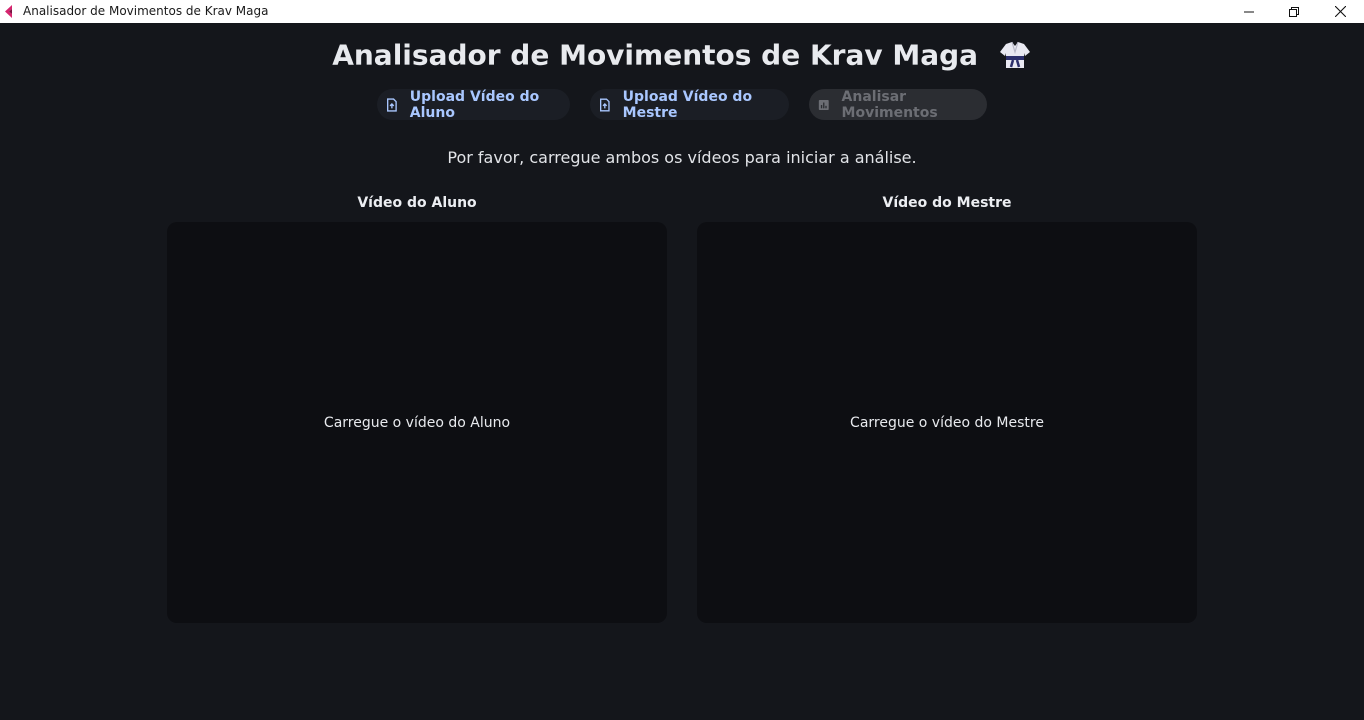 The width and height of the screenshot is (1364, 720). What do you see at coordinates (823, 104) in the screenshot?
I see `bar-chart-icon` at bounding box center [823, 104].